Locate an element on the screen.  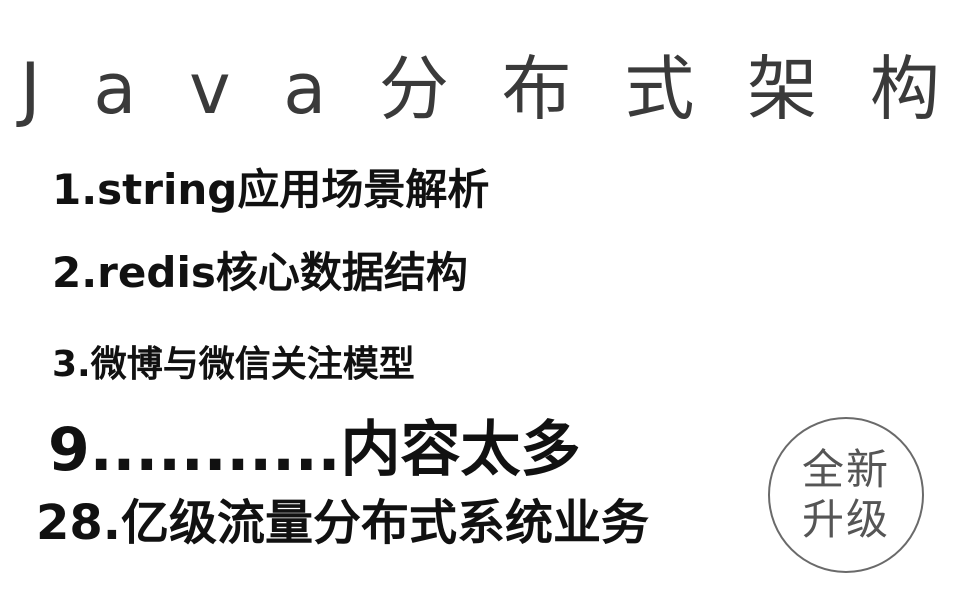
title-char: 架 is located at coordinates (782, 89).